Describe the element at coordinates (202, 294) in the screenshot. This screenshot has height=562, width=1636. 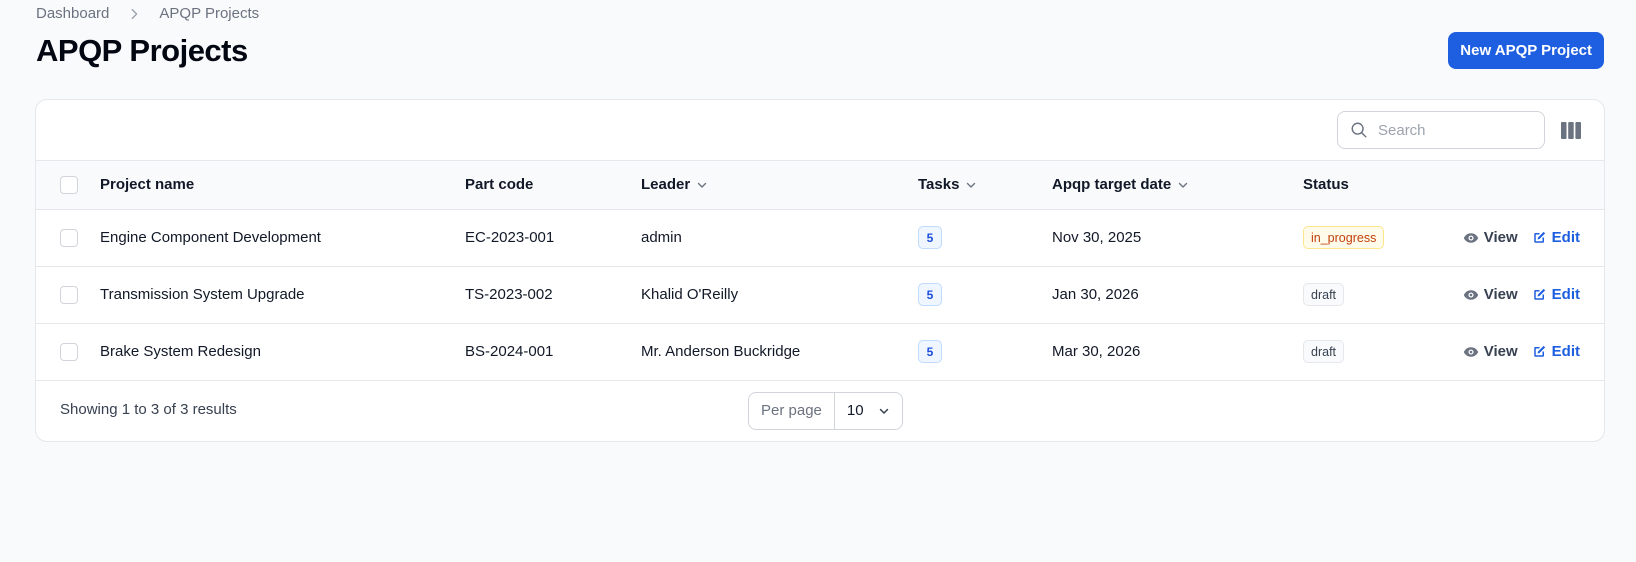
I see `project-name-cell: Transmission System Upgrade` at that location.